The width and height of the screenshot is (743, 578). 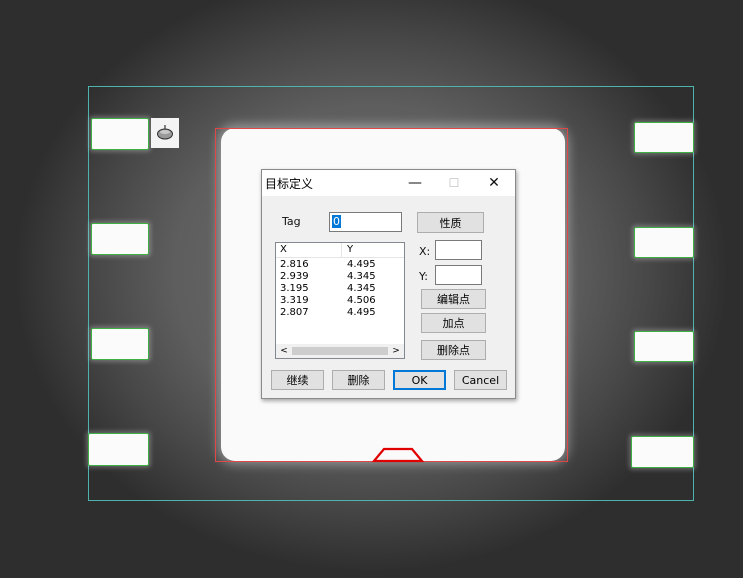 I want to click on cell-x: 2.816, so click(x=294, y=264).